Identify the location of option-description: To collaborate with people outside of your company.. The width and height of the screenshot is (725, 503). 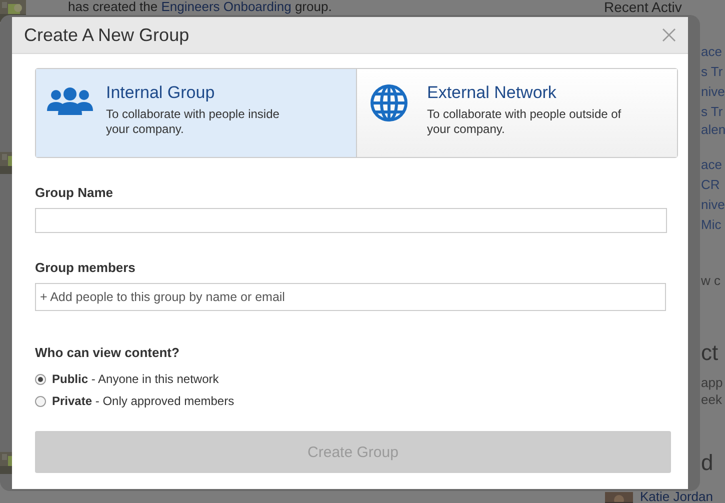
(524, 122).